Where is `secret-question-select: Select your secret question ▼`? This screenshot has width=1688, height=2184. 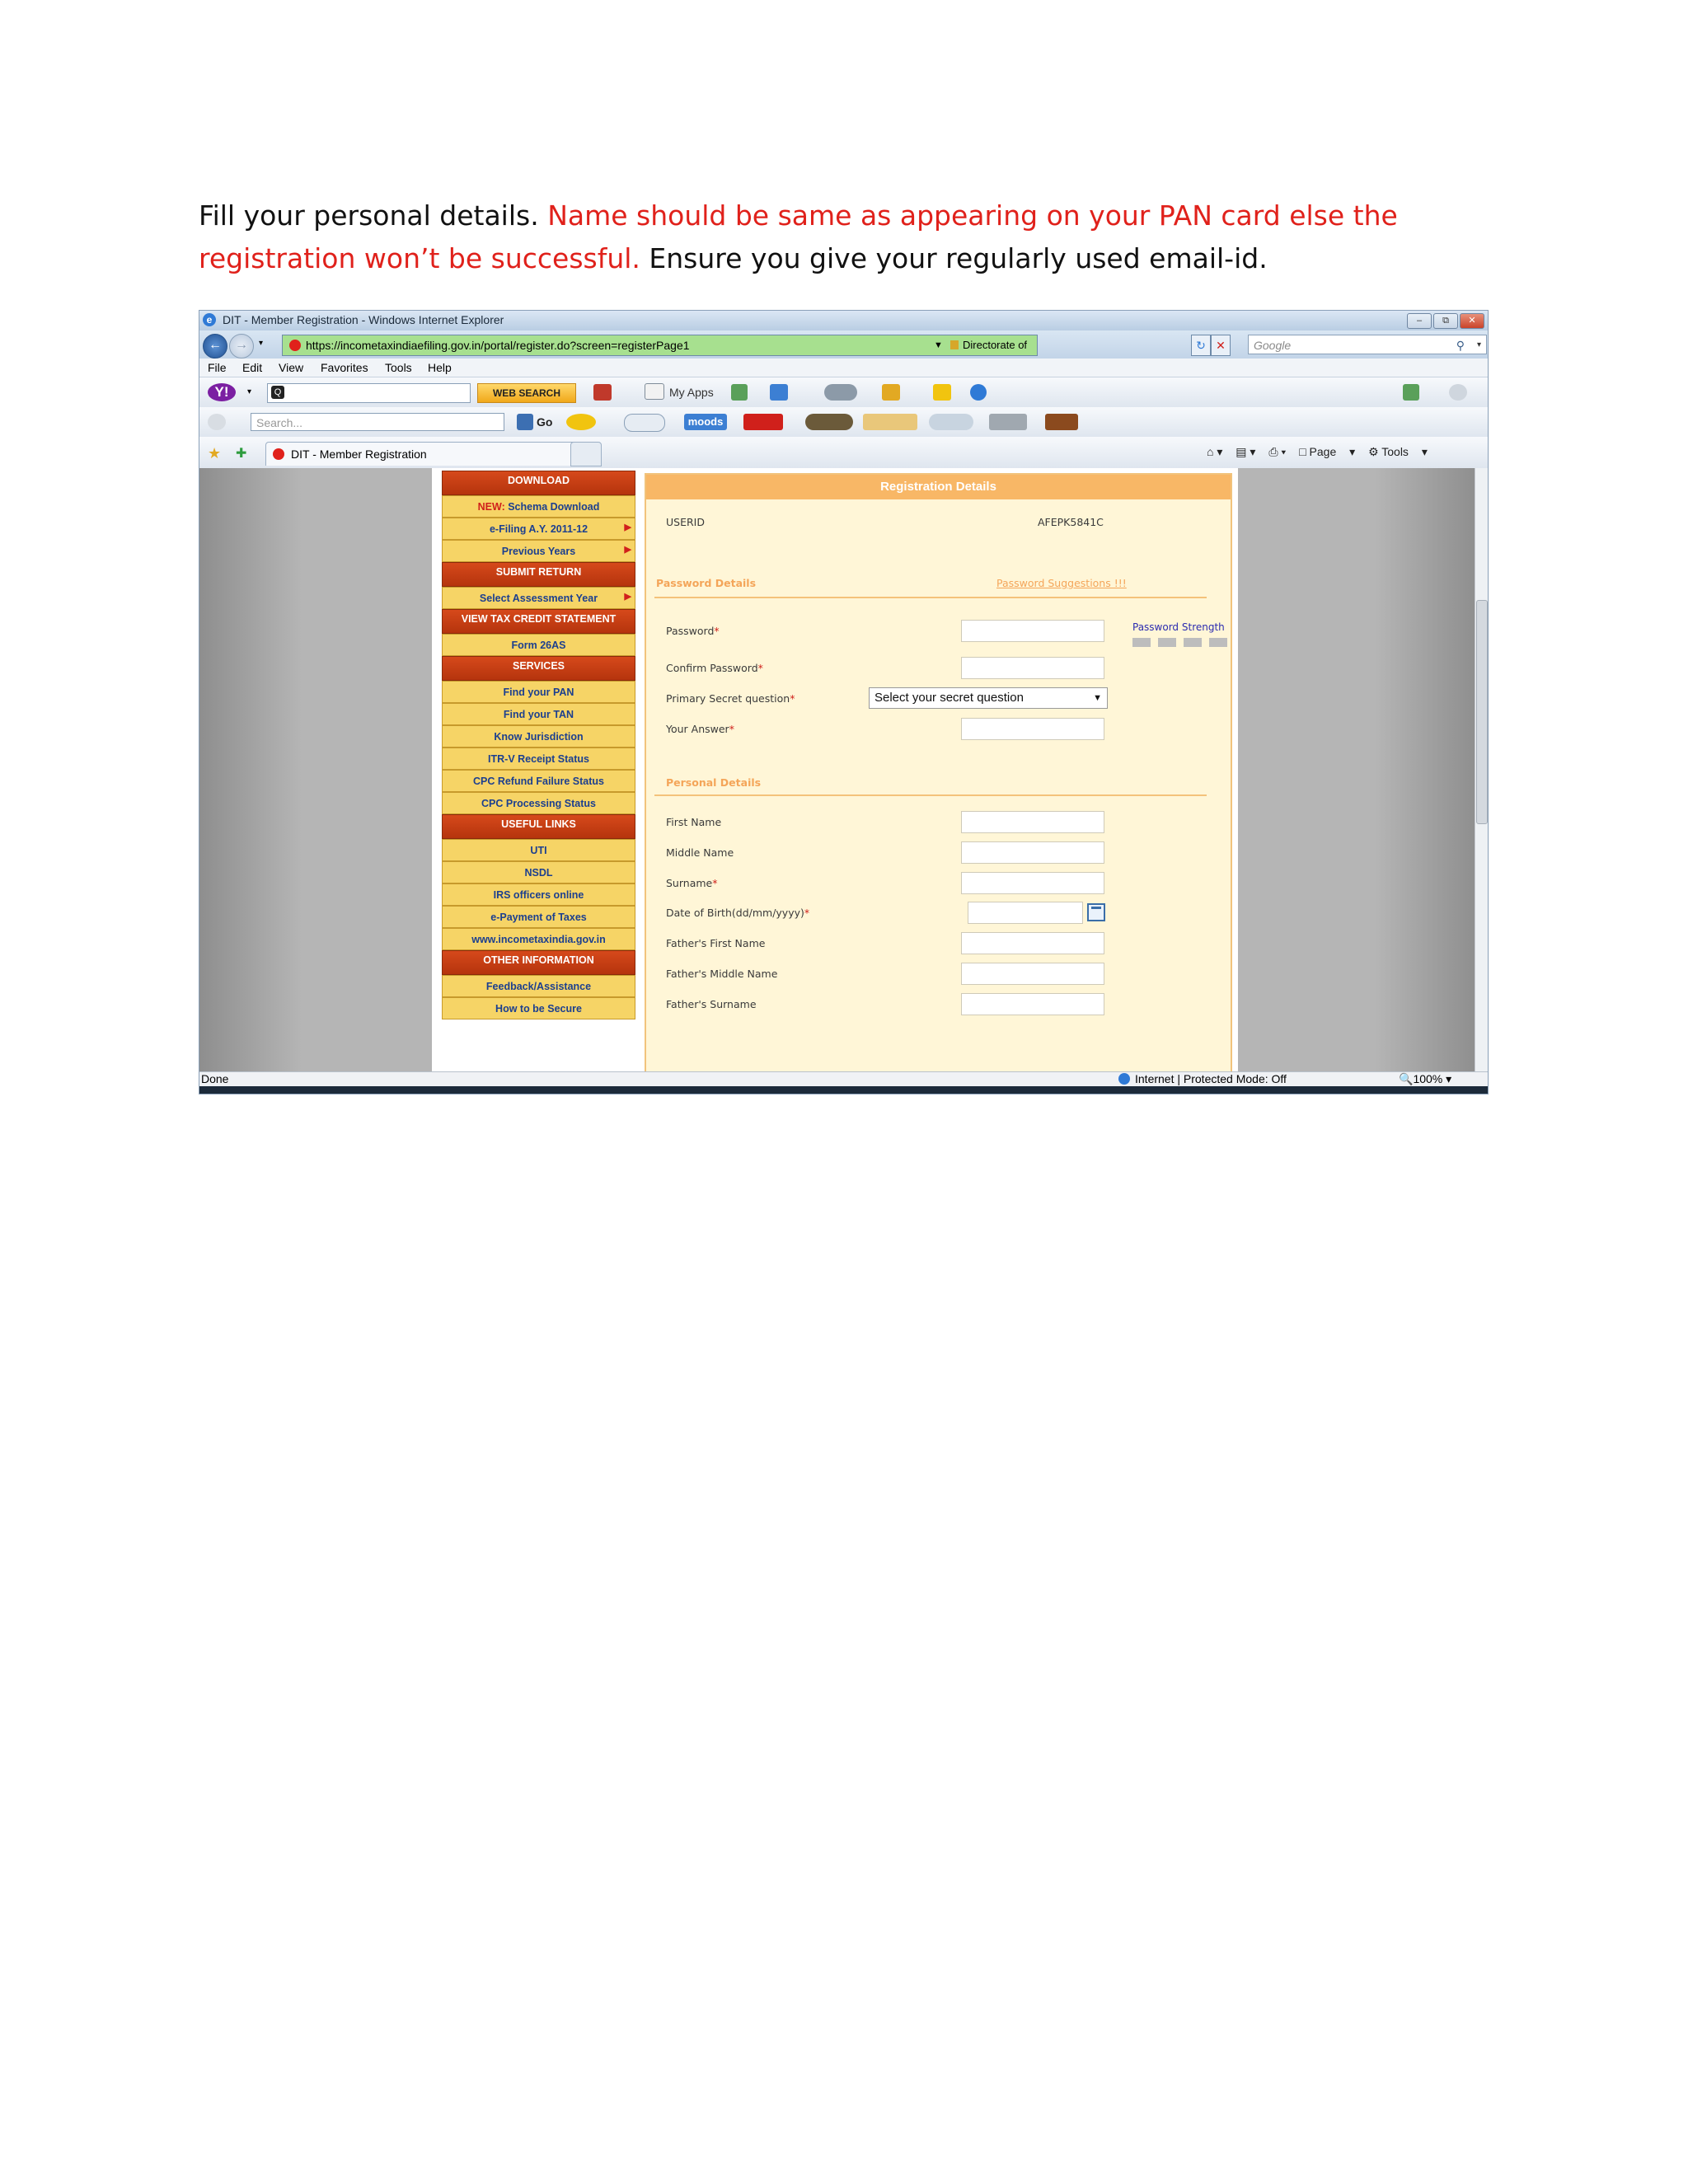 secret-question-select: Select your secret question ▼ is located at coordinates (988, 698).